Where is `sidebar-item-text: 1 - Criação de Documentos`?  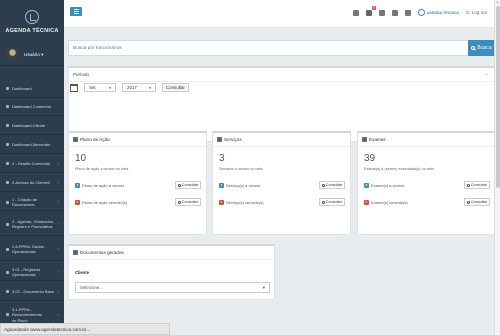
sidebar-item-text: 1 - Criação de Documentos is located at coordinates (35, 202).